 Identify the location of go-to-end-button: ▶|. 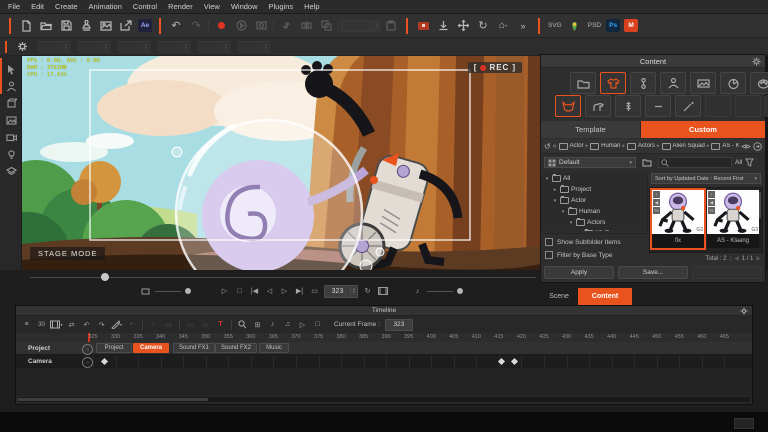
(299, 291).